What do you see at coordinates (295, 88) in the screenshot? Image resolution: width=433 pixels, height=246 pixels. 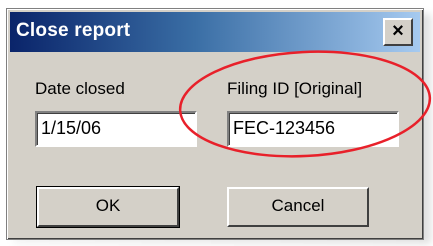 I see `filing-id-label: Filing ID [Original]` at bounding box center [295, 88].